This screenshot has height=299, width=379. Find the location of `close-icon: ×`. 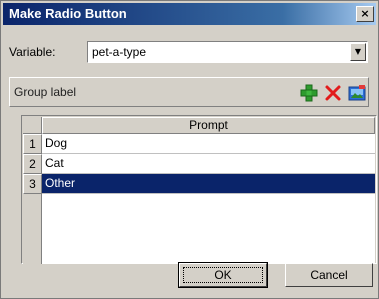

close-icon: × is located at coordinates (365, 13).